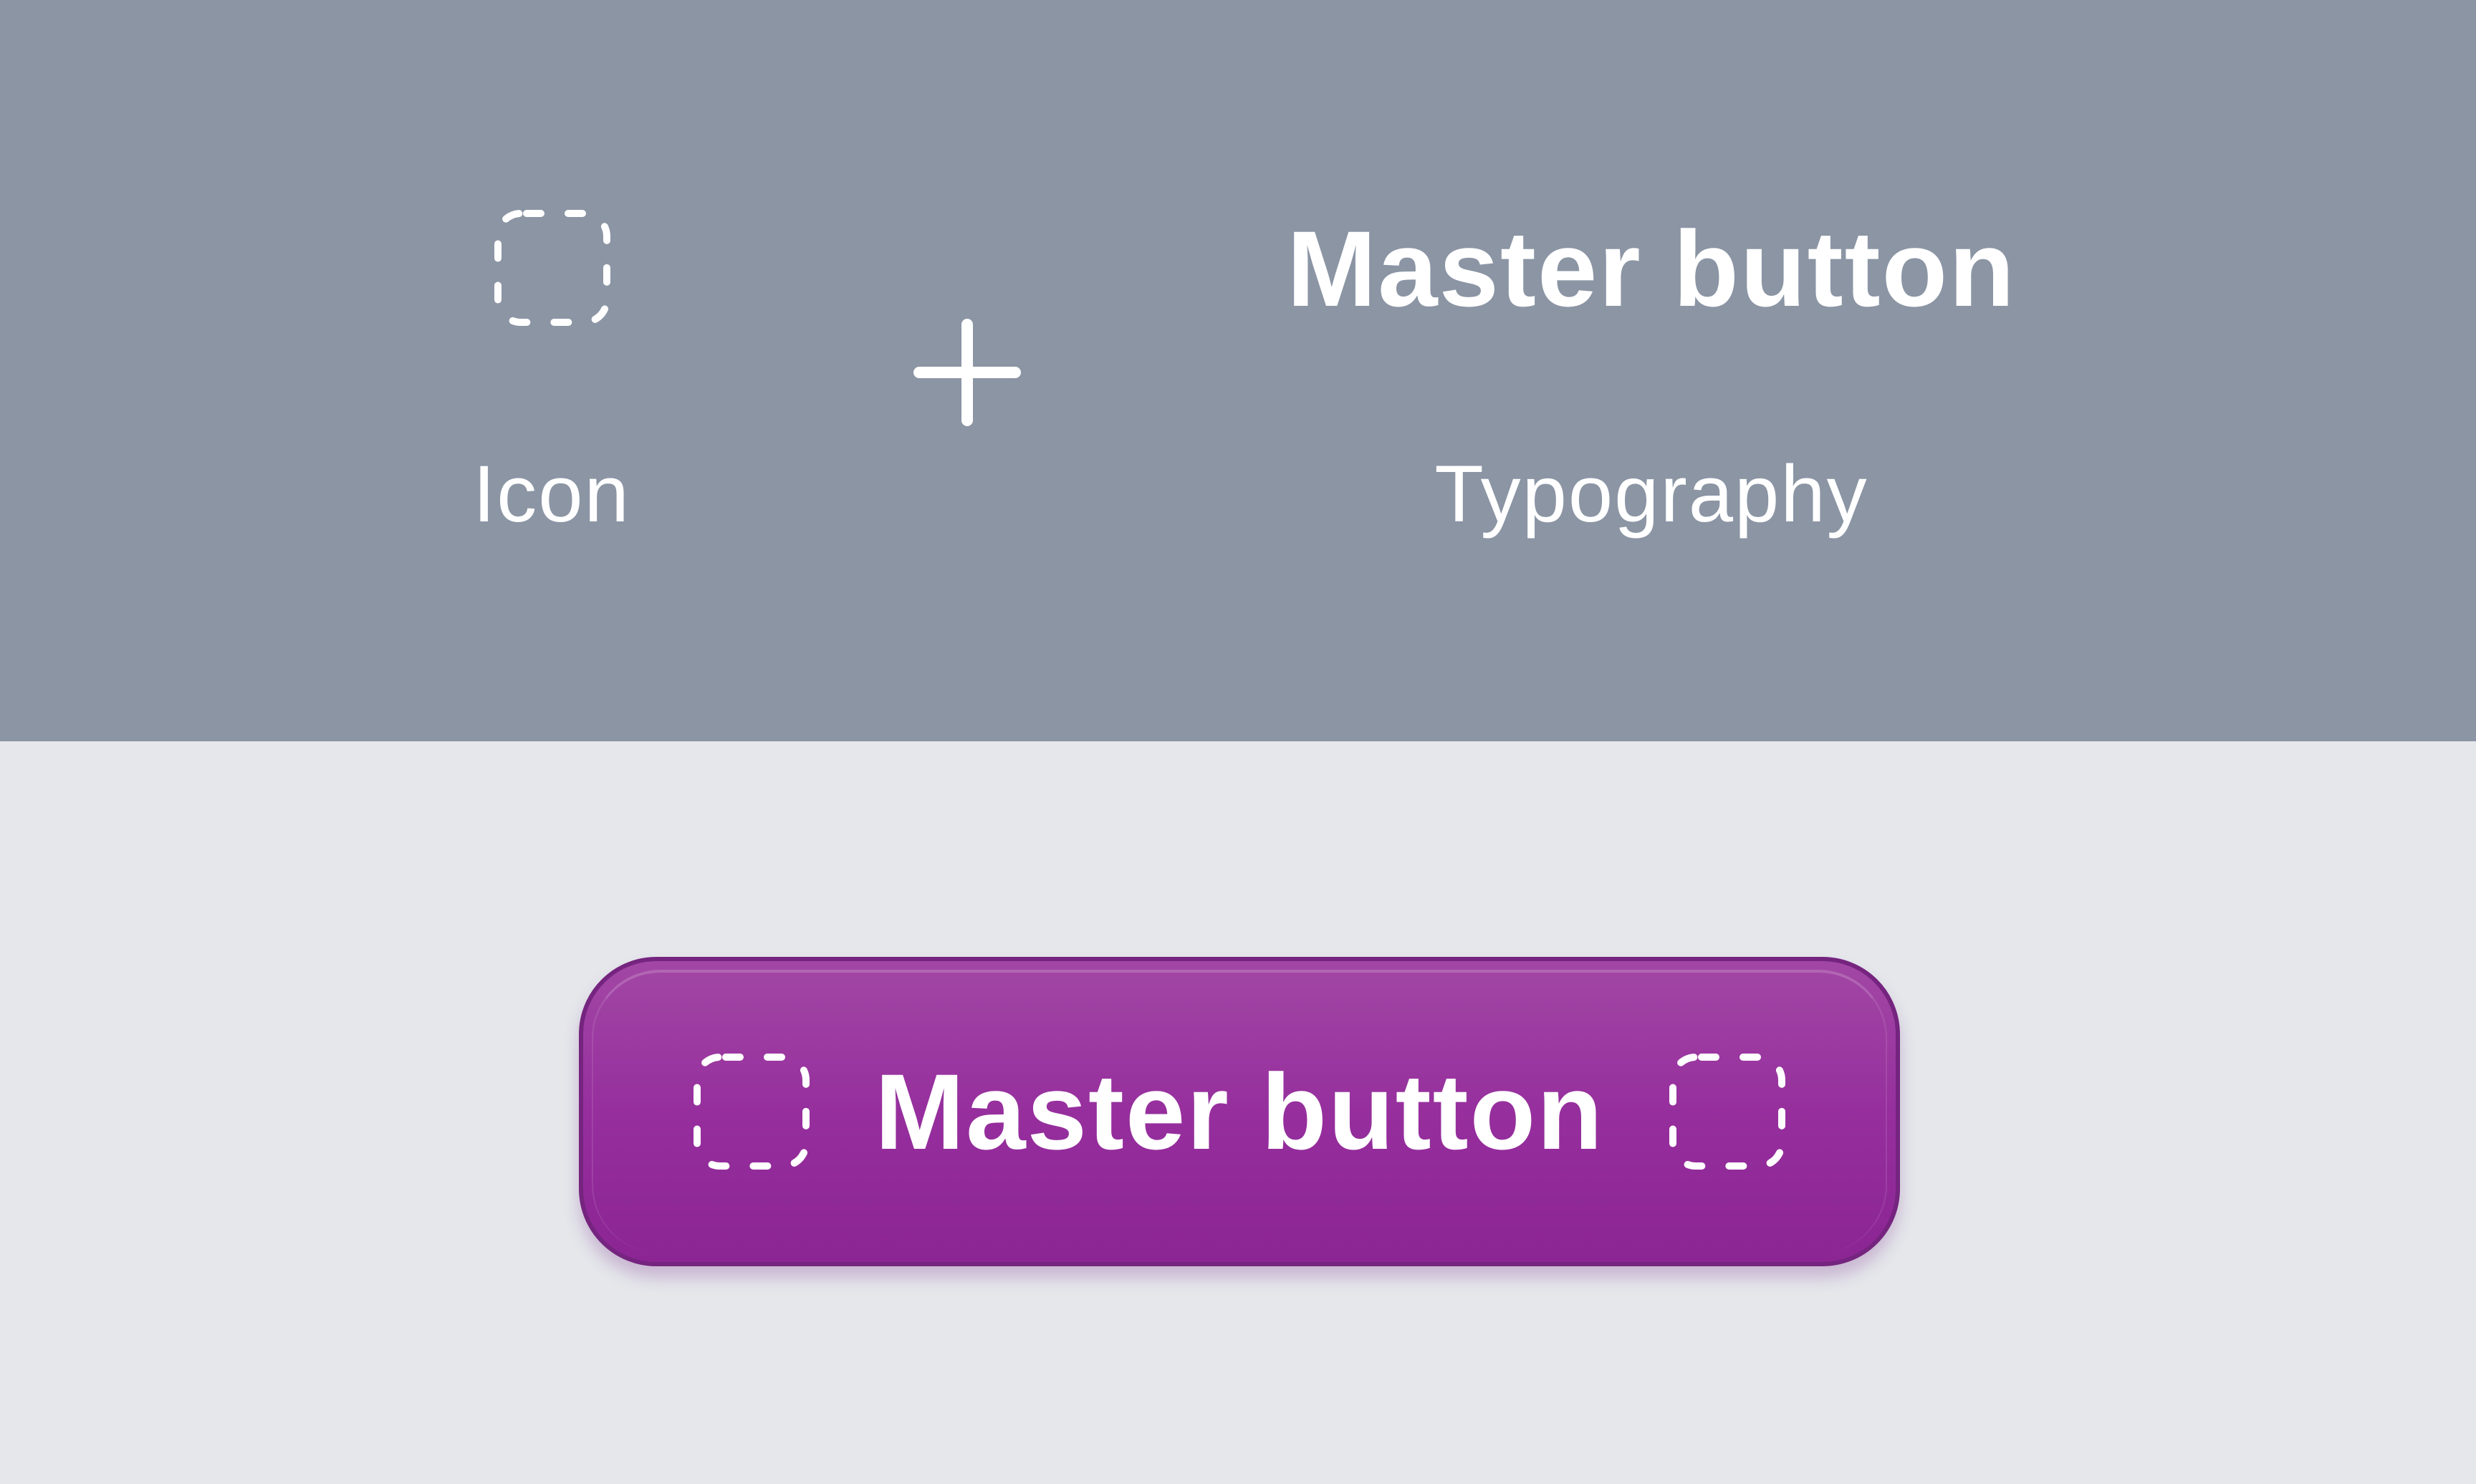 Image resolution: width=2476 pixels, height=1484 pixels. What do you see at coordinates (1727, 1112) in the screenshot?
I see `trailing-dashed-square-icon` at bounding box center [1727, 1112].